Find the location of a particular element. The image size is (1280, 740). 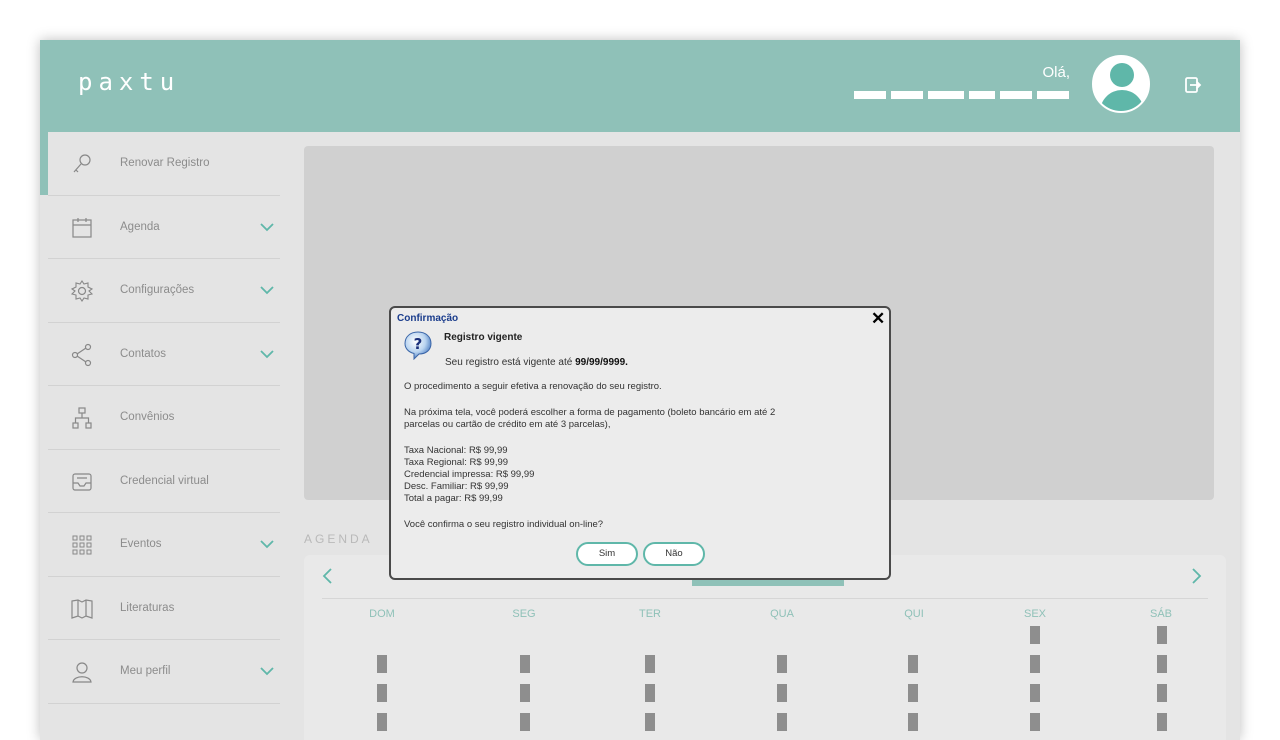

sidebar-item-label: Eventos is located at coordinates (141, 544).